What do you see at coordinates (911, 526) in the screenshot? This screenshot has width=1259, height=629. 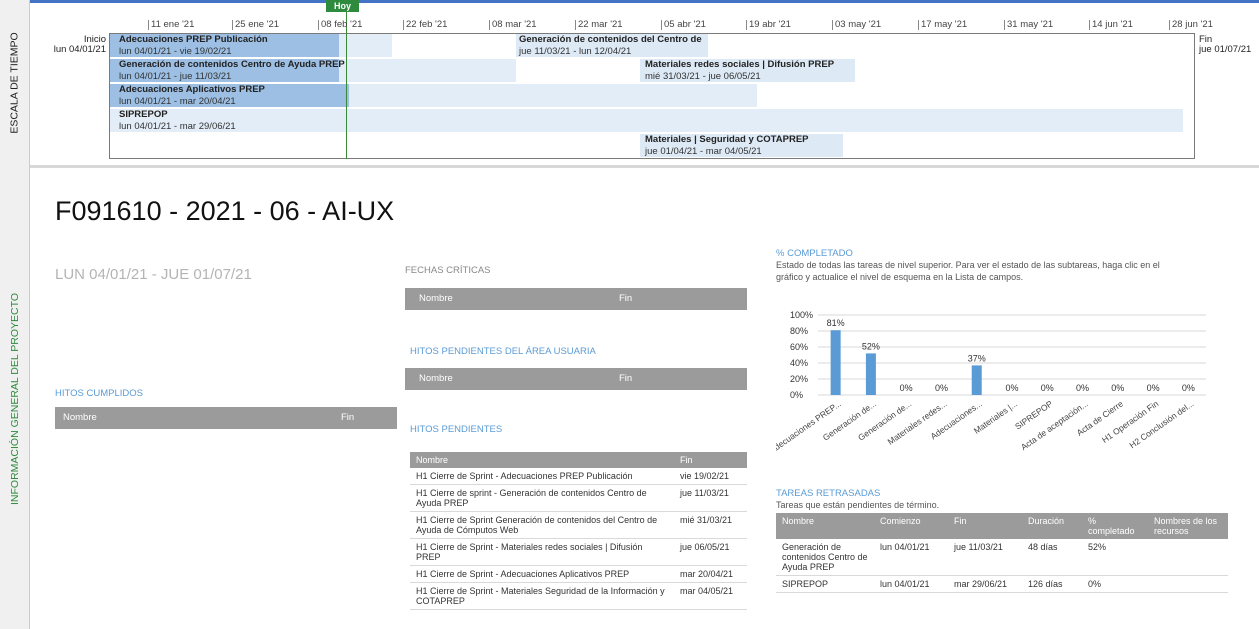 I see `col-header: Comienzo` at bounding box center [911, 526].